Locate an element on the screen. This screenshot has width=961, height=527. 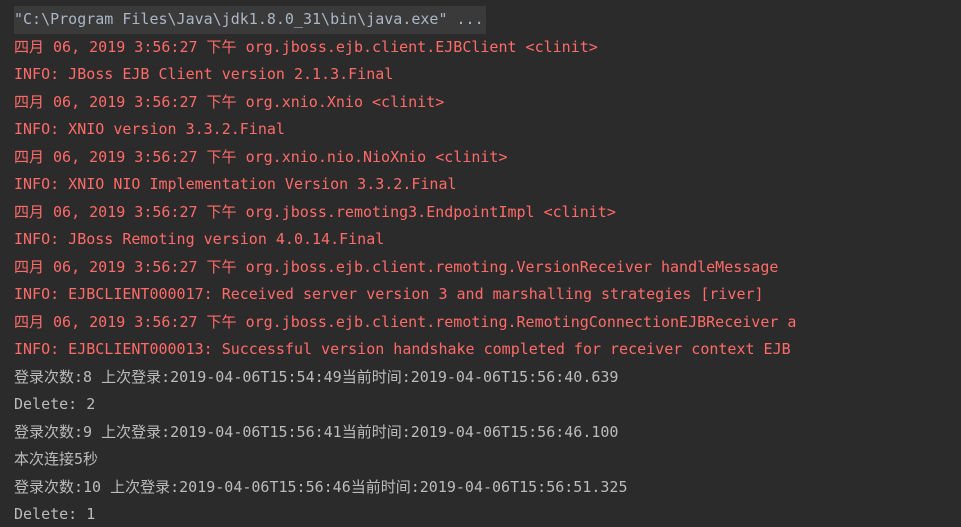
console-line: Delete: 2 is located at coordinates (55, 404).